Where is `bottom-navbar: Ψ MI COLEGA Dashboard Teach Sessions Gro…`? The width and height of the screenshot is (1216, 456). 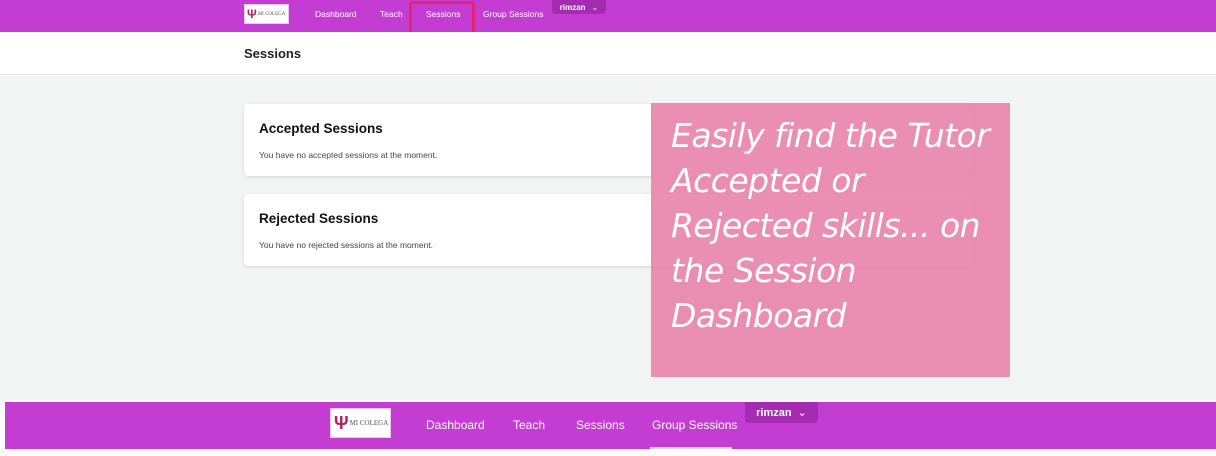 bottom-navbar: Ψ MI COLEGA Dashboard Teach Sessions Gro… is located at coordinates (610, 425).